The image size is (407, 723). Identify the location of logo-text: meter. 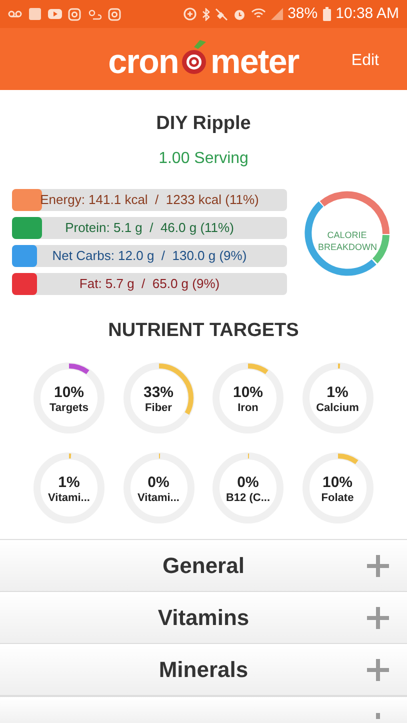
(254, 62).